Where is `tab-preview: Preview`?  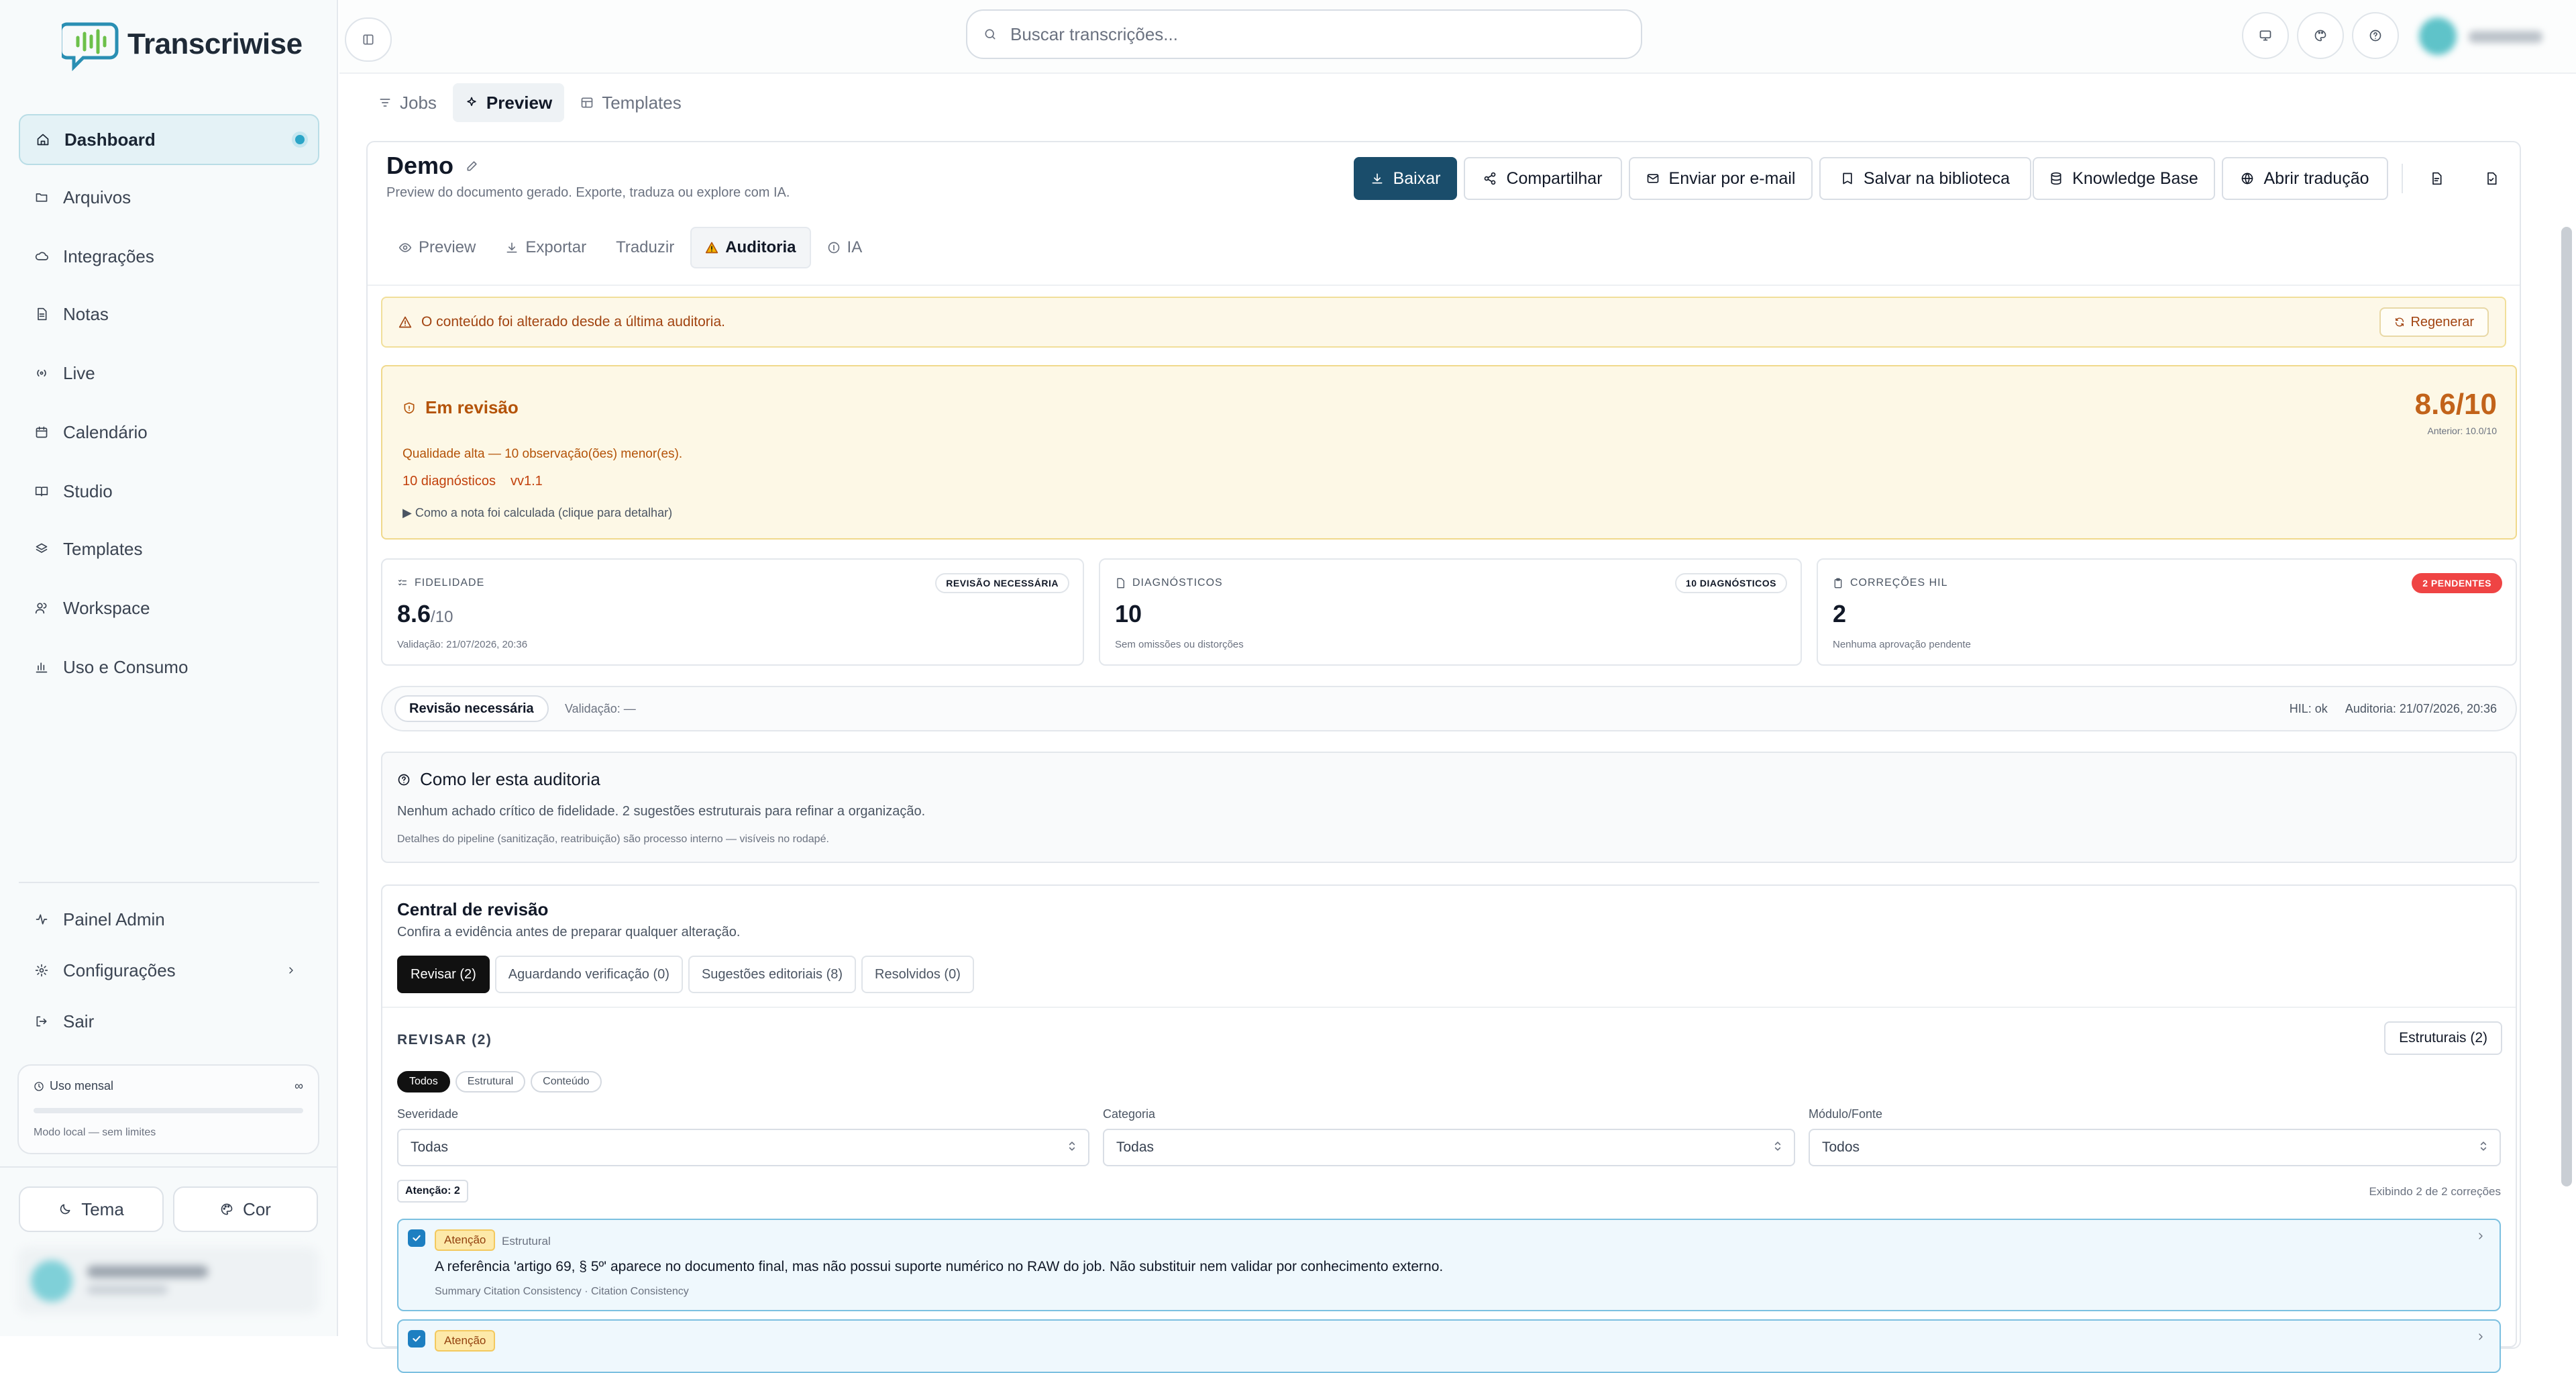
tab-preview: Preview is located at coordinates (508, 102).